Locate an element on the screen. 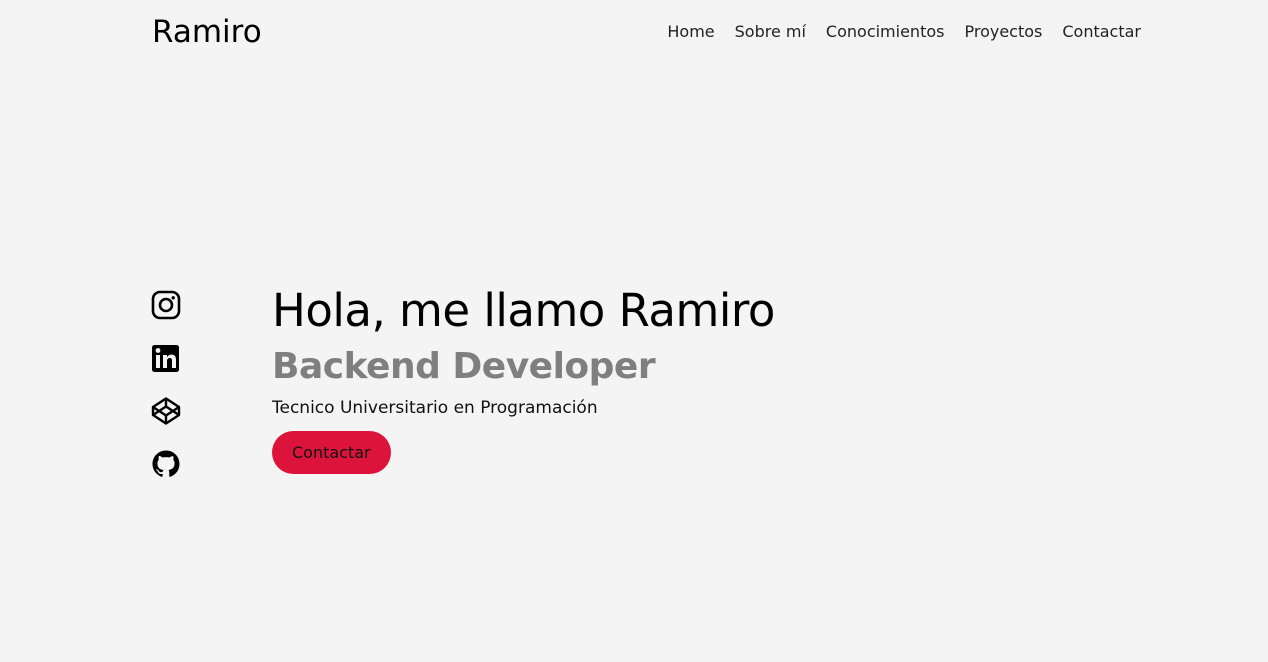 Image resolution: width=1268 pixels, height=662 pixels. github-icon is located at coordinates (166, 464).